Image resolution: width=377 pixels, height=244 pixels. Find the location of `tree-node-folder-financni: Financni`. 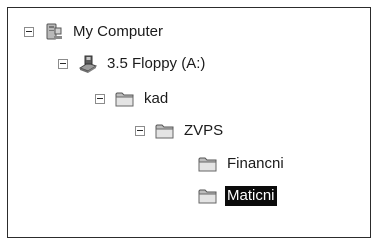

tree-node-folder-financni: Financni is located at coordinates (242, 164).